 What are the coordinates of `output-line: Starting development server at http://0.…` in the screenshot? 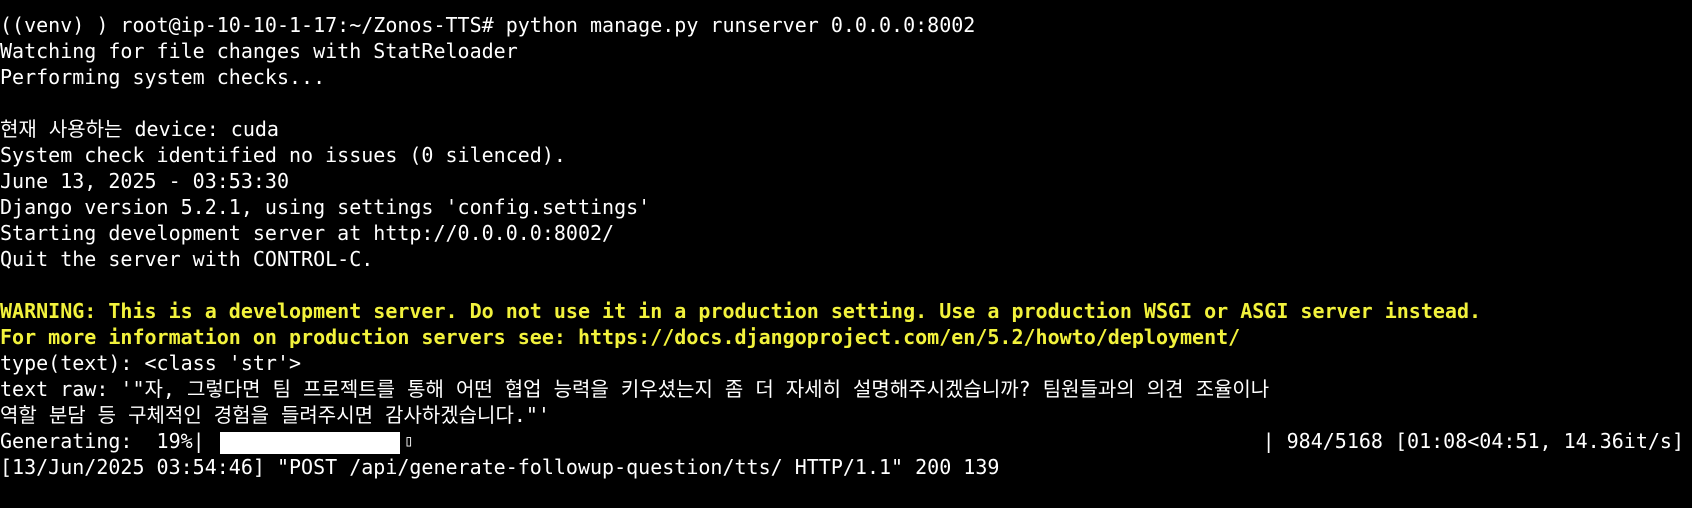 It's located at (307, 233).